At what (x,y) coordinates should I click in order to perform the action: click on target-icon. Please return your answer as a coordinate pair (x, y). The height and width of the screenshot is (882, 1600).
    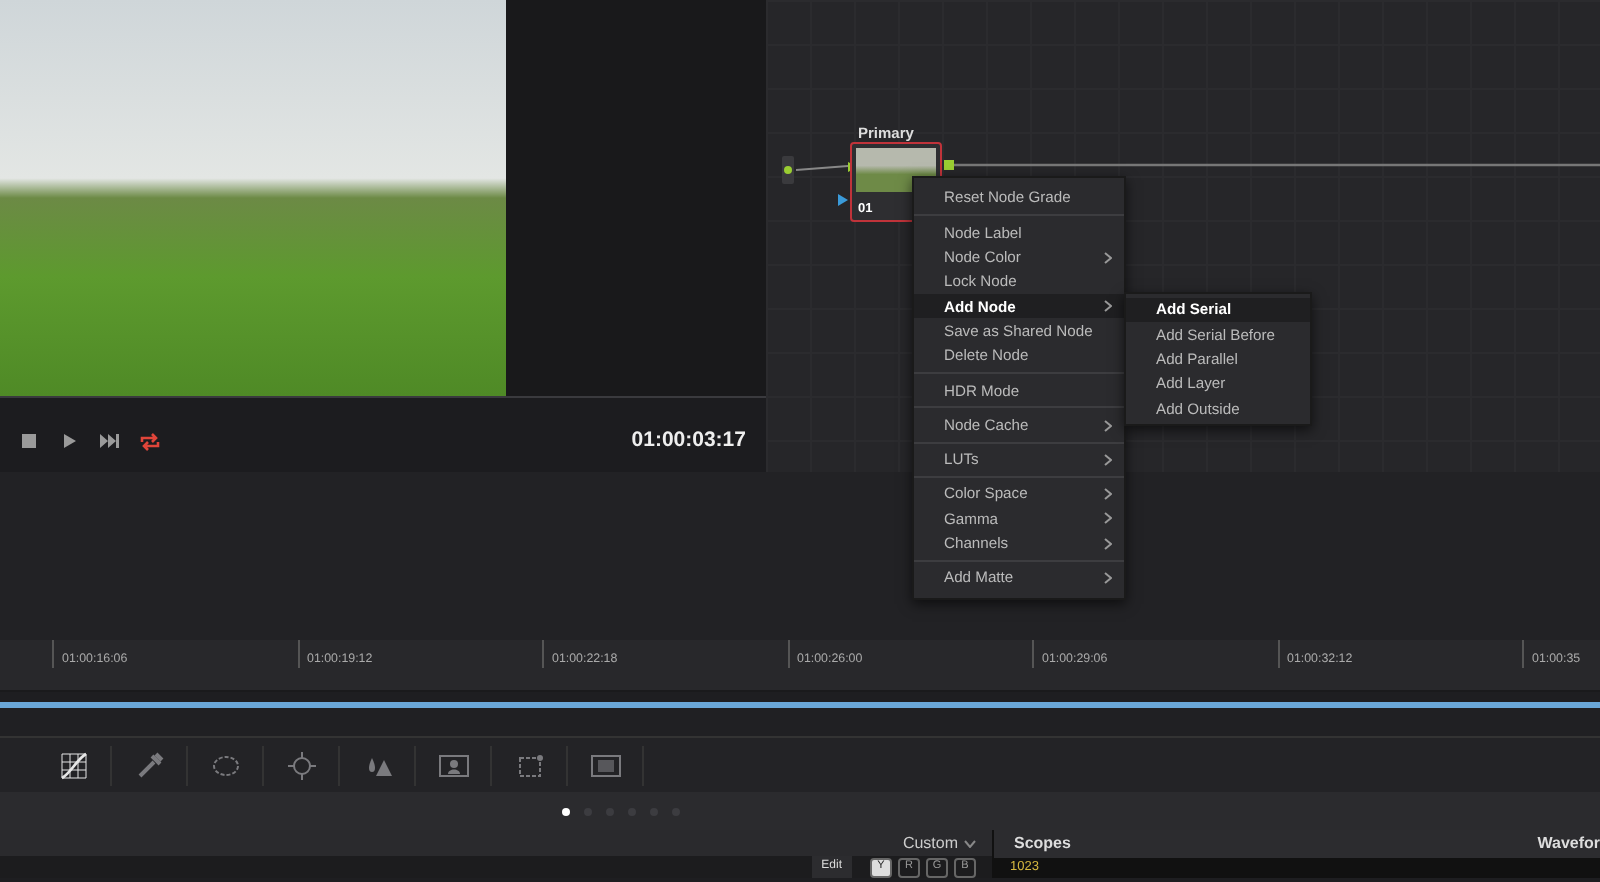
    Looking at the image, I should click on (301, 765).